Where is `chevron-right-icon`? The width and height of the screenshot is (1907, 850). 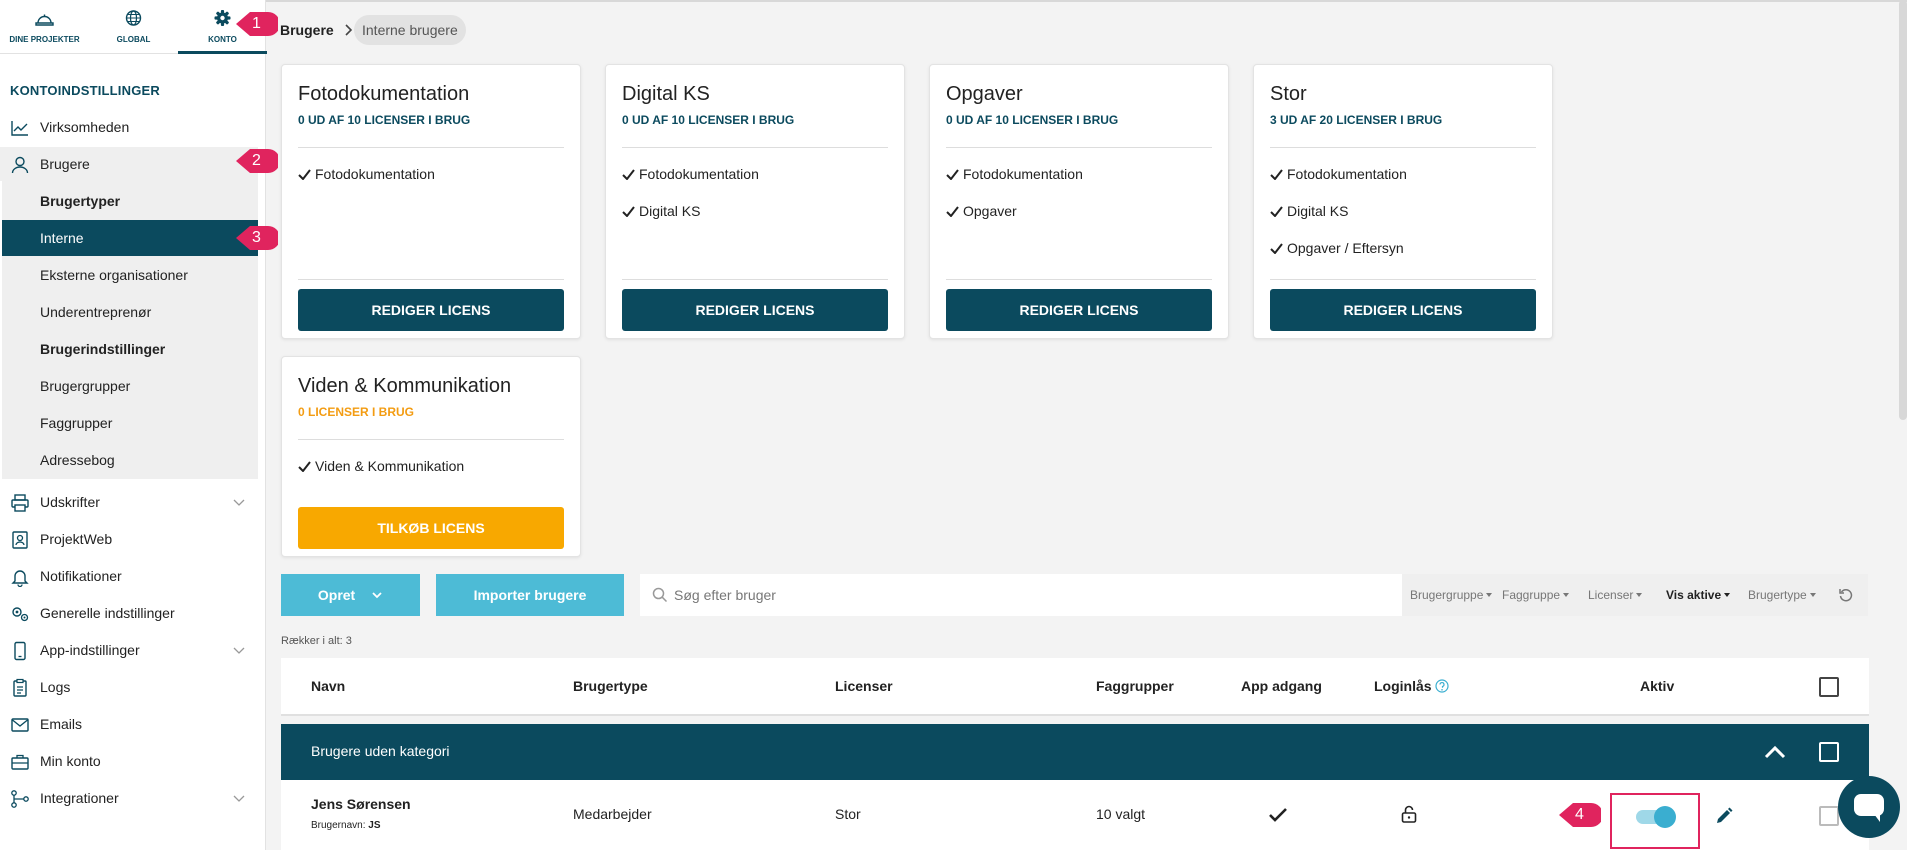
chevron-right-icon is located at coordinates (349, 30).